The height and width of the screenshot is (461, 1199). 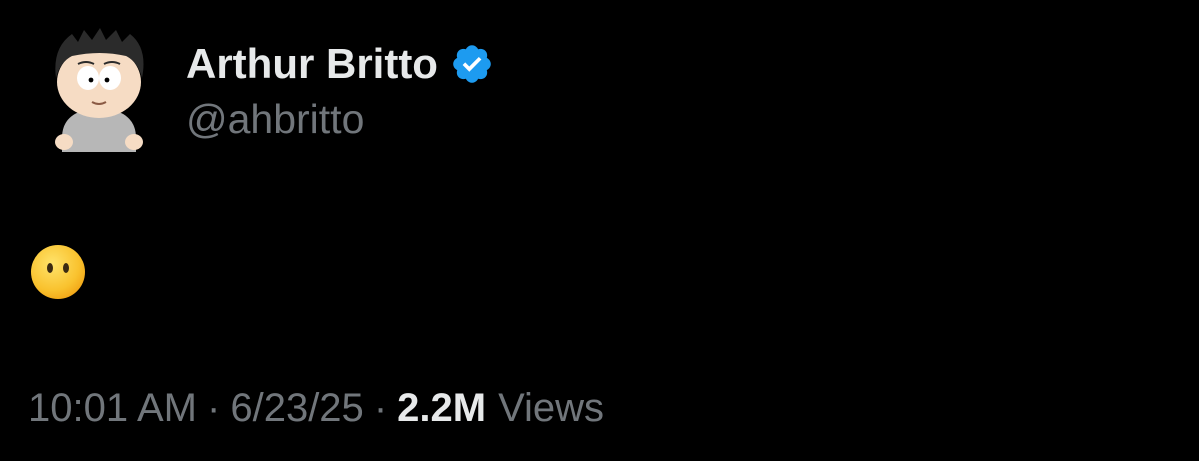 I want to click on verified-badge-icon, so click(x=472, y=64).